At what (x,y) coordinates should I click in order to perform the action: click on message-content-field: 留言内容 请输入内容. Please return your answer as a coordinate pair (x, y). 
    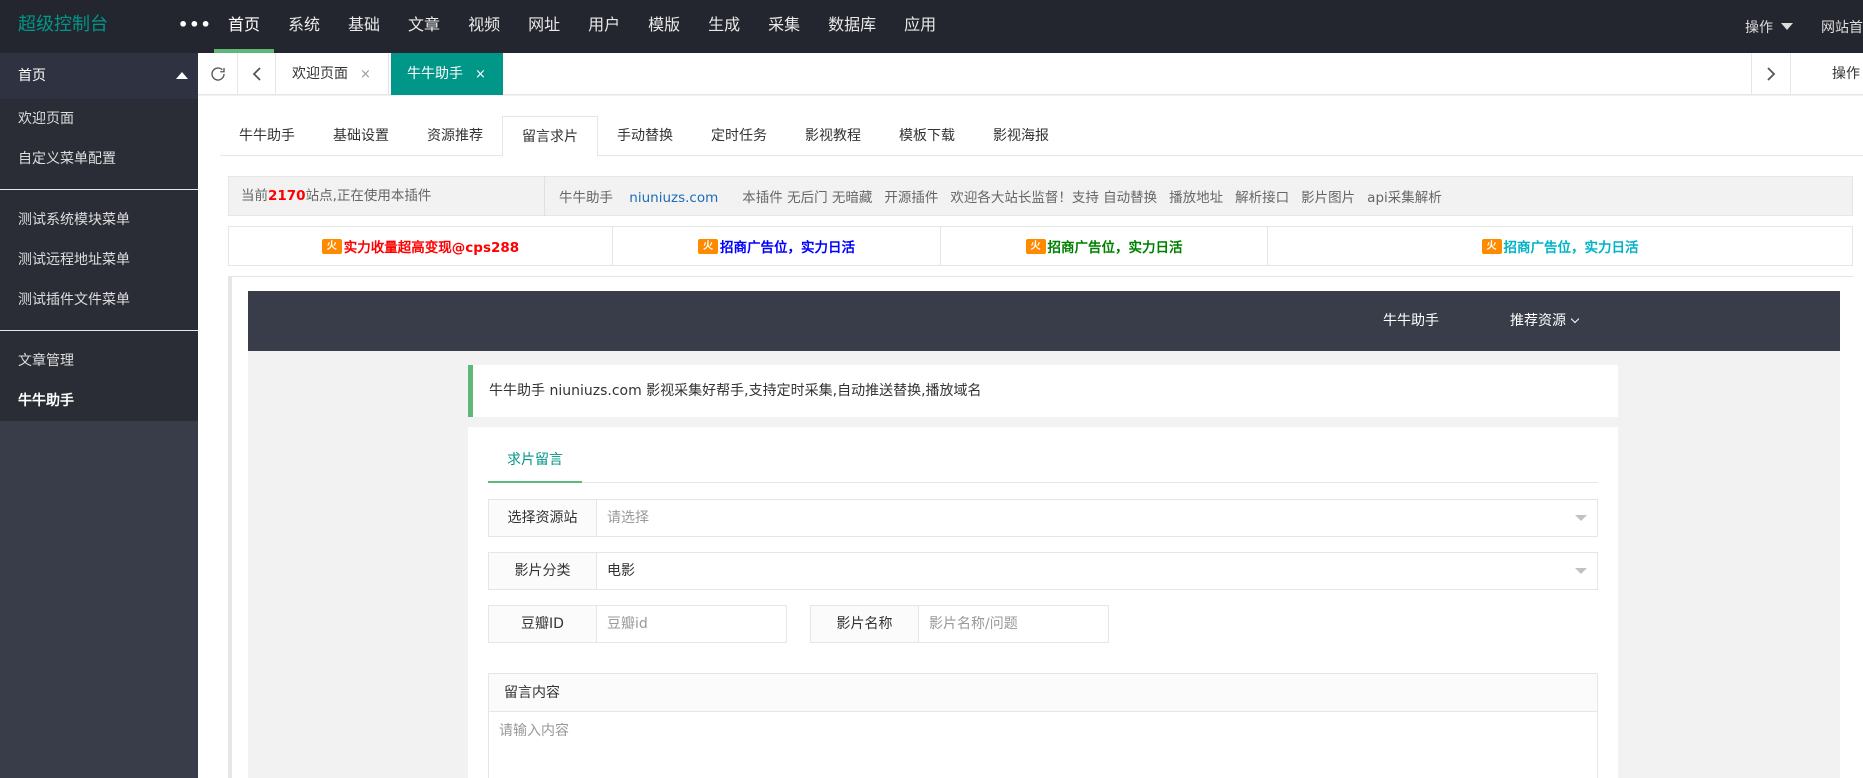
    Looking at the image, I should click on (1043, 725).